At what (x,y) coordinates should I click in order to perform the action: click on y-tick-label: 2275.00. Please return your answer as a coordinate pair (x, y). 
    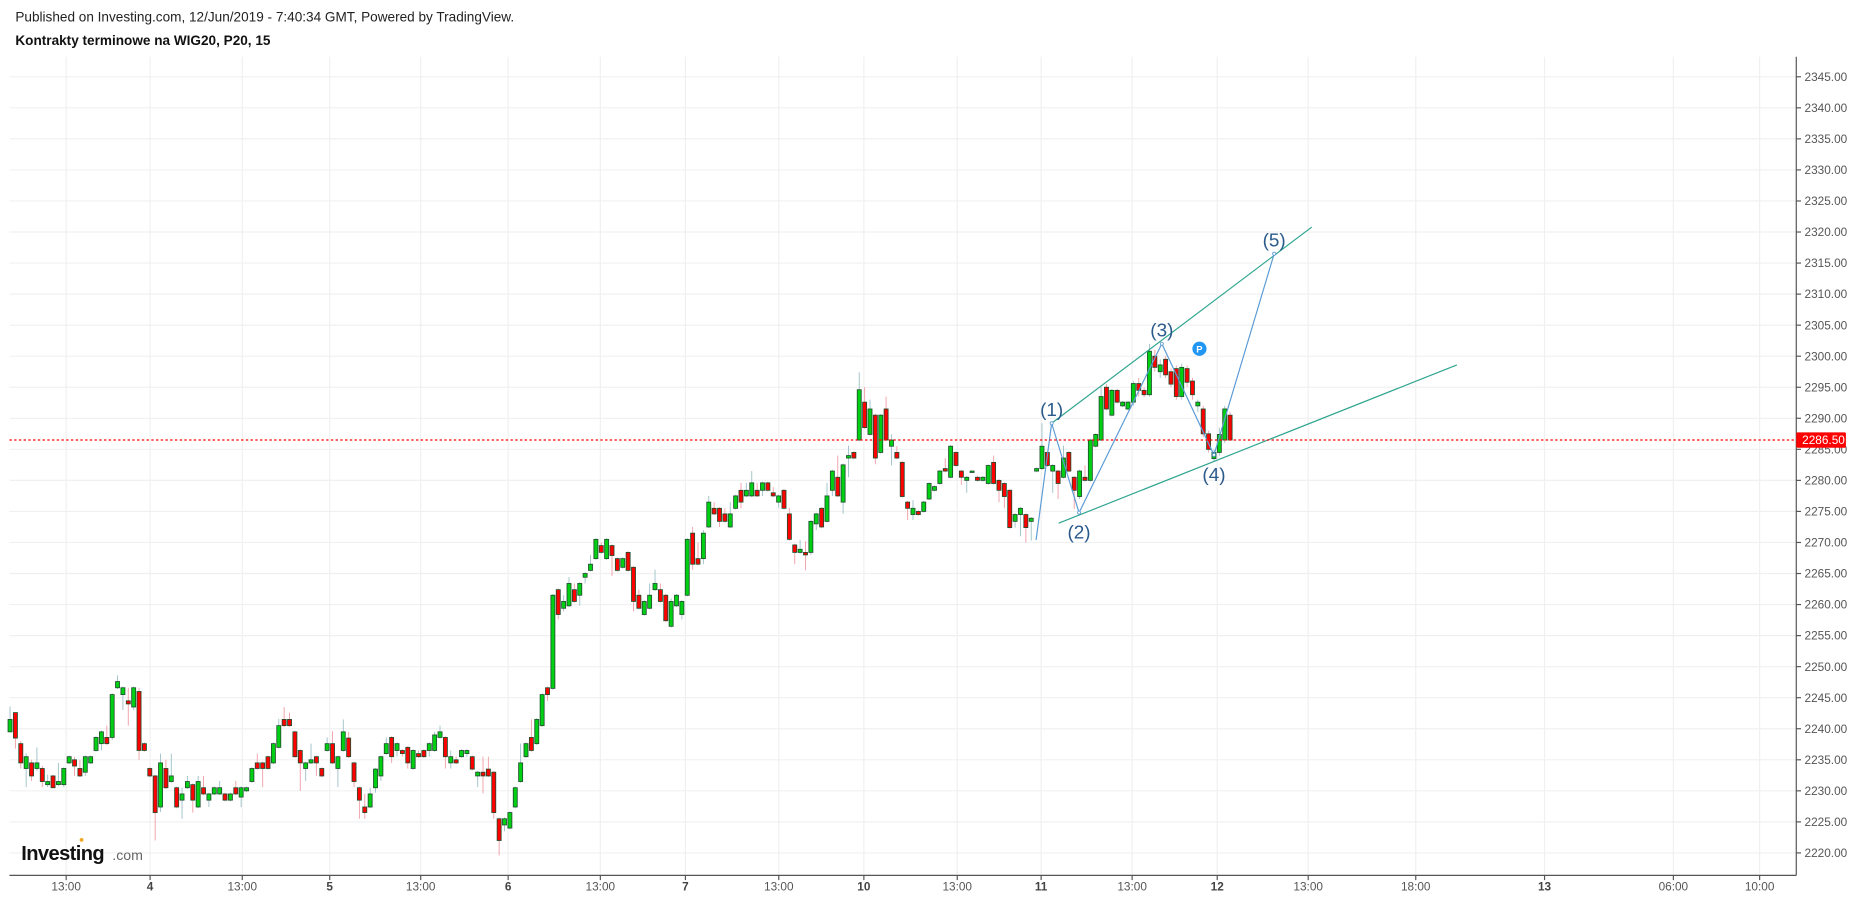
    Looking at the image, I should click on (1826, 512).